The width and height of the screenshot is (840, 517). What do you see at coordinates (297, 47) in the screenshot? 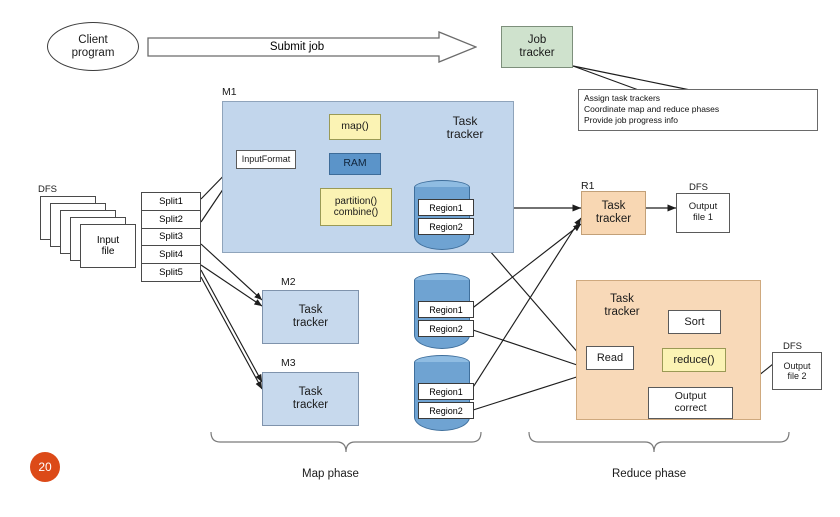
I see `submit-job-label: Submit job` at bounding box center [297, 47].